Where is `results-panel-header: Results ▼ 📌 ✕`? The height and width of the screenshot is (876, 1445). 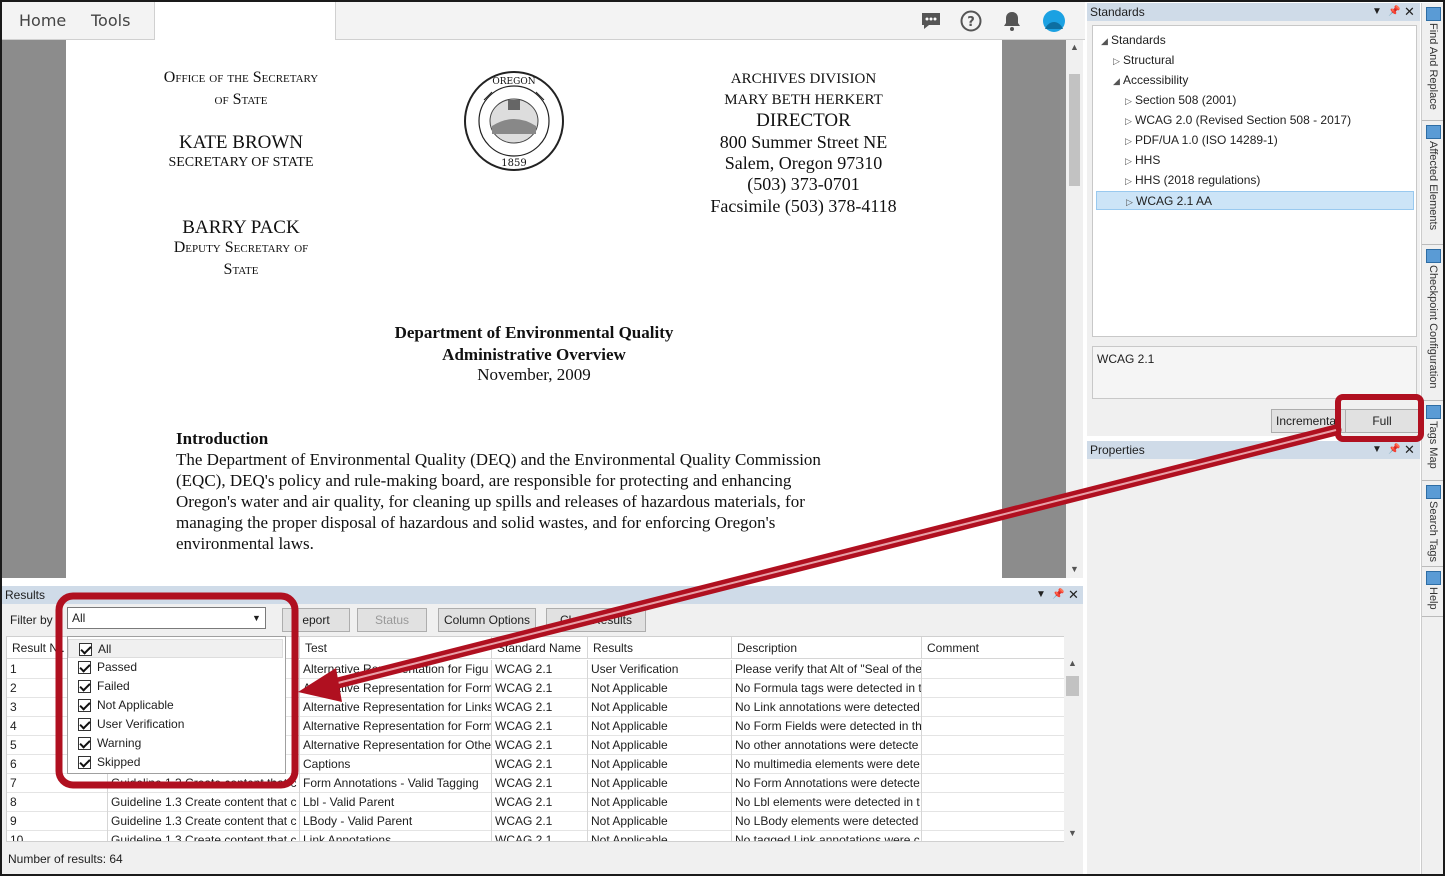
results-panel-header: Results ▼ 📌 ✕ is located at coordinates (542, 595).